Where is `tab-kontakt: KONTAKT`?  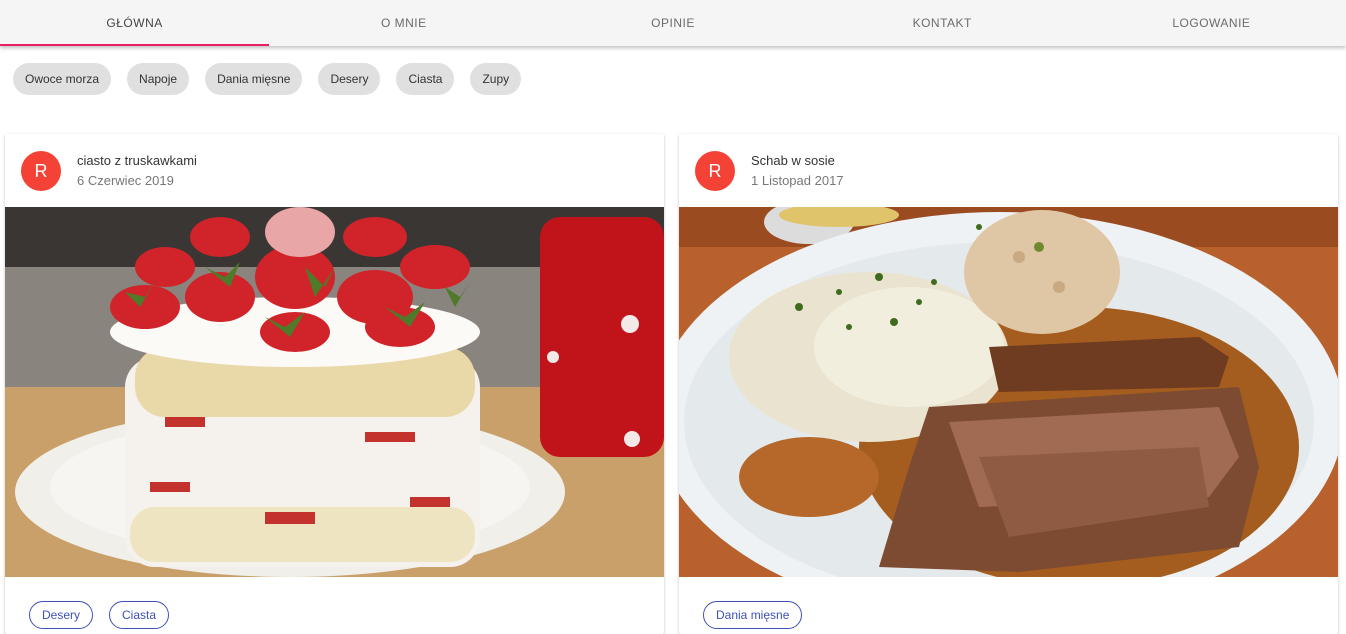 tab-kontakt: KONTAKT is located at coordinates (942, 23).